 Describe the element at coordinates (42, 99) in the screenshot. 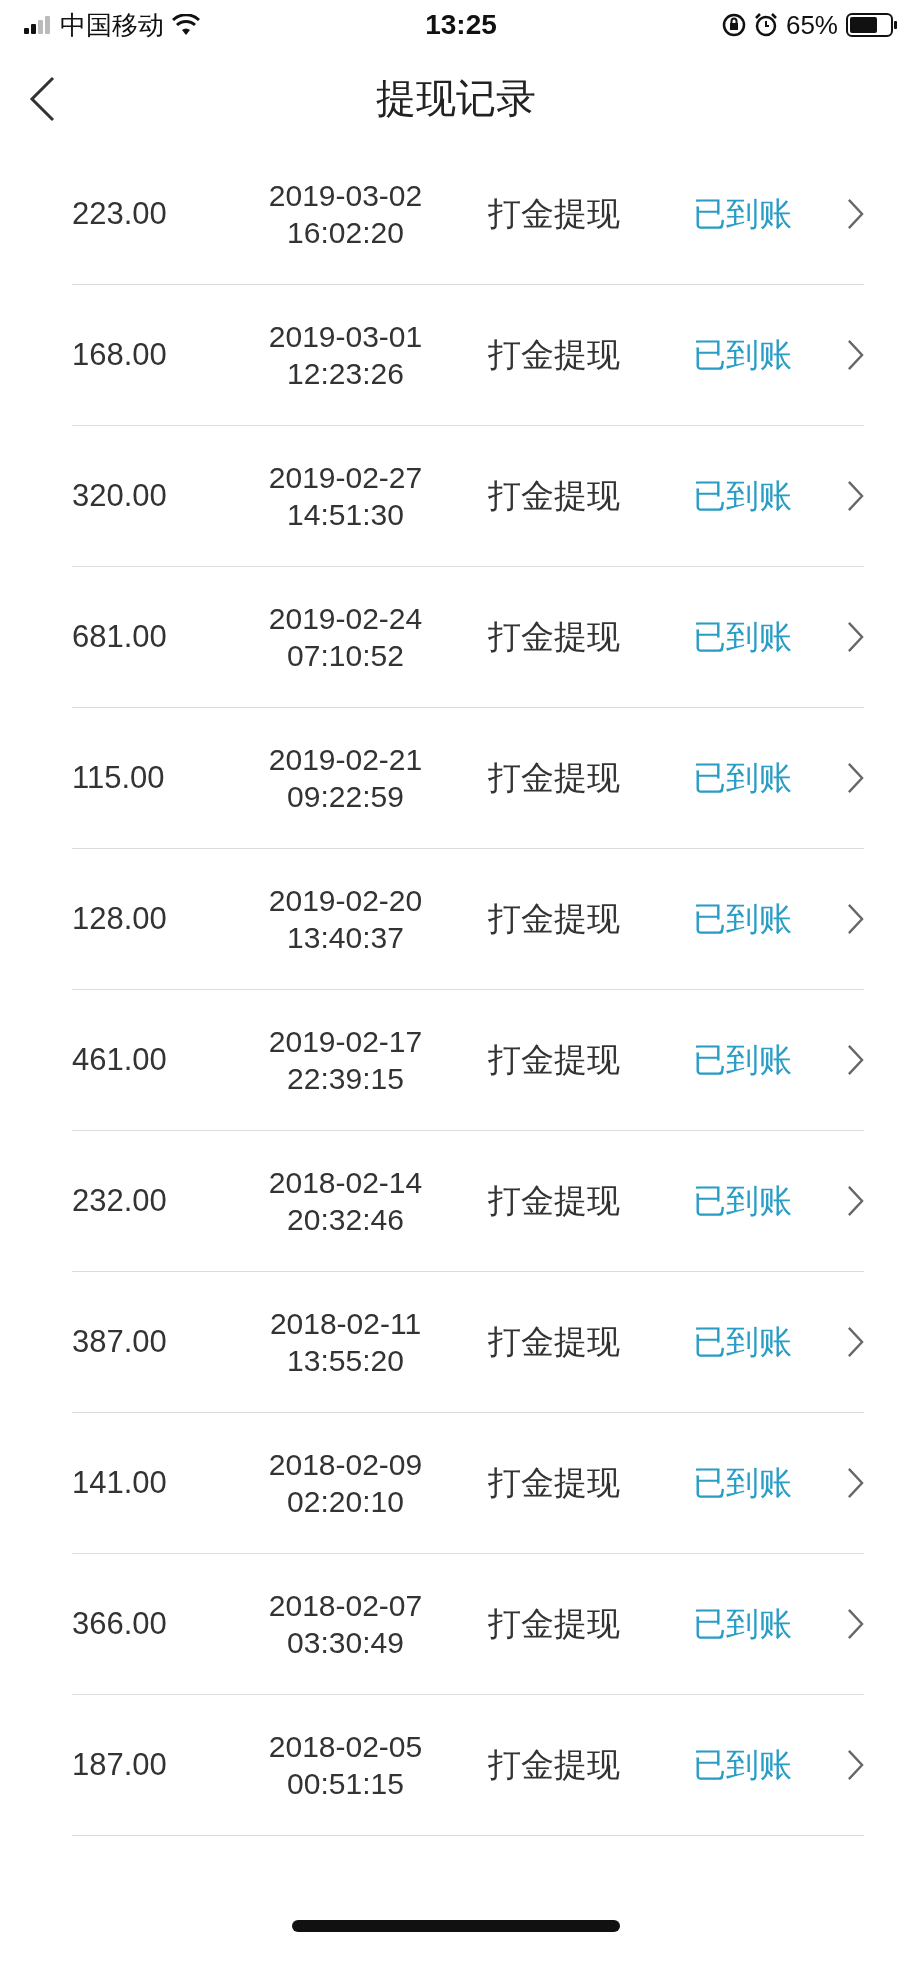

I see `back-icon` at that location.